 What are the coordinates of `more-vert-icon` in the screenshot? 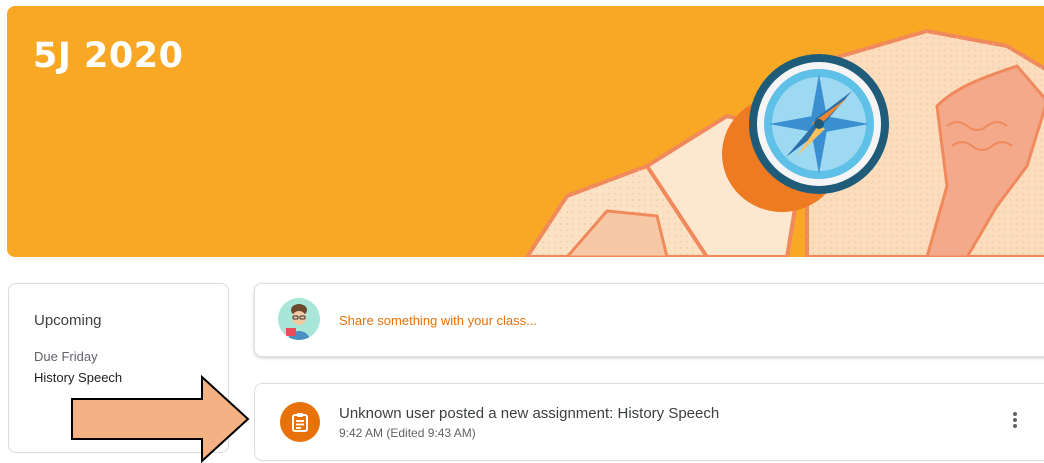 It's located at (1015, 420).